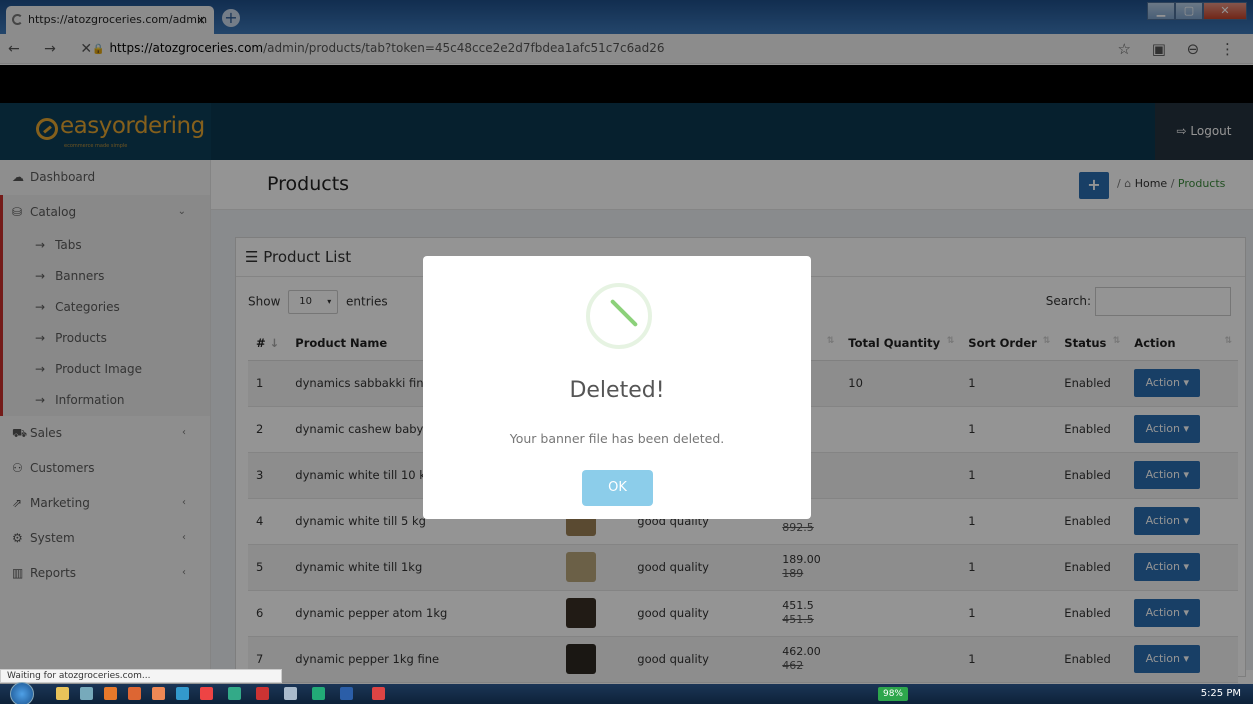  Describe the element at coordinates (893, 694) in the screenshot. I see `battery-indicator: 98%` at that location.